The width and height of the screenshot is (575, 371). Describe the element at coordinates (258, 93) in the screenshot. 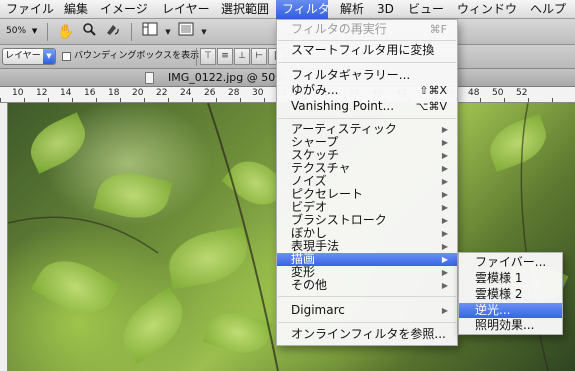

I see `ruler-tick-label: 30` at that location.